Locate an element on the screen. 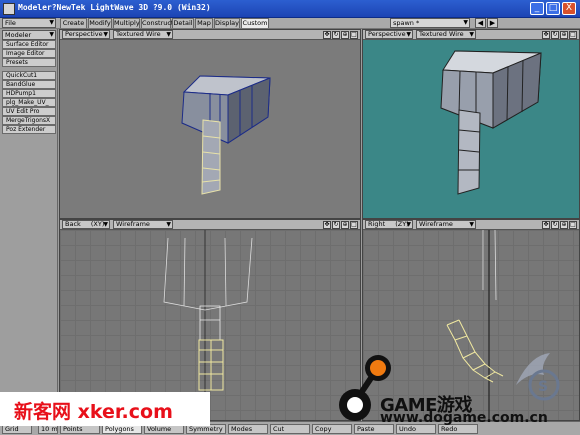  viewport-toolbar: Right (ZY) ▼ Wireframe ▼ ✥ ↻ ⊕ □ is located at coordinates (471, 225).